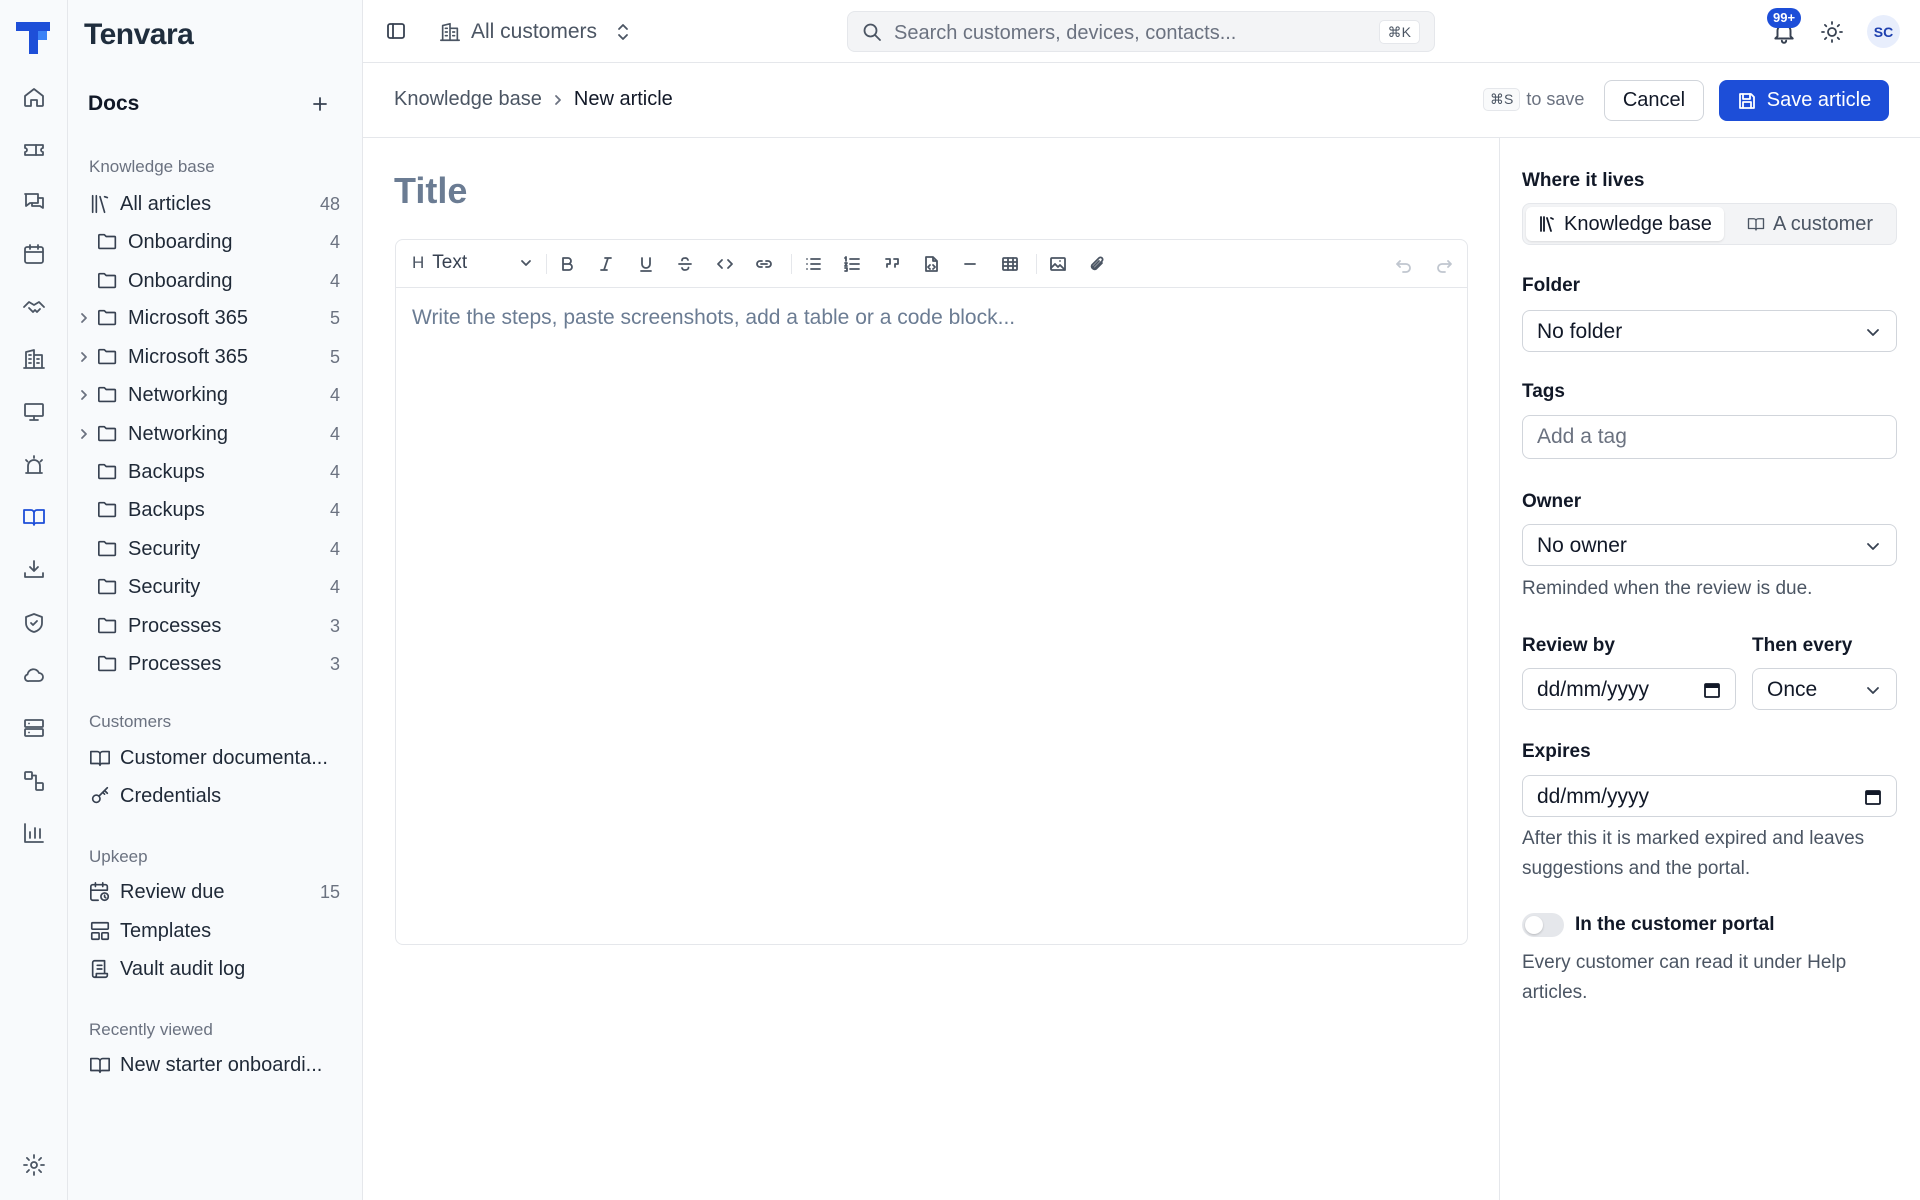 This screenshot has height=1200, width=1920. I want to click on numbered-list-icon, so click(852, 264).